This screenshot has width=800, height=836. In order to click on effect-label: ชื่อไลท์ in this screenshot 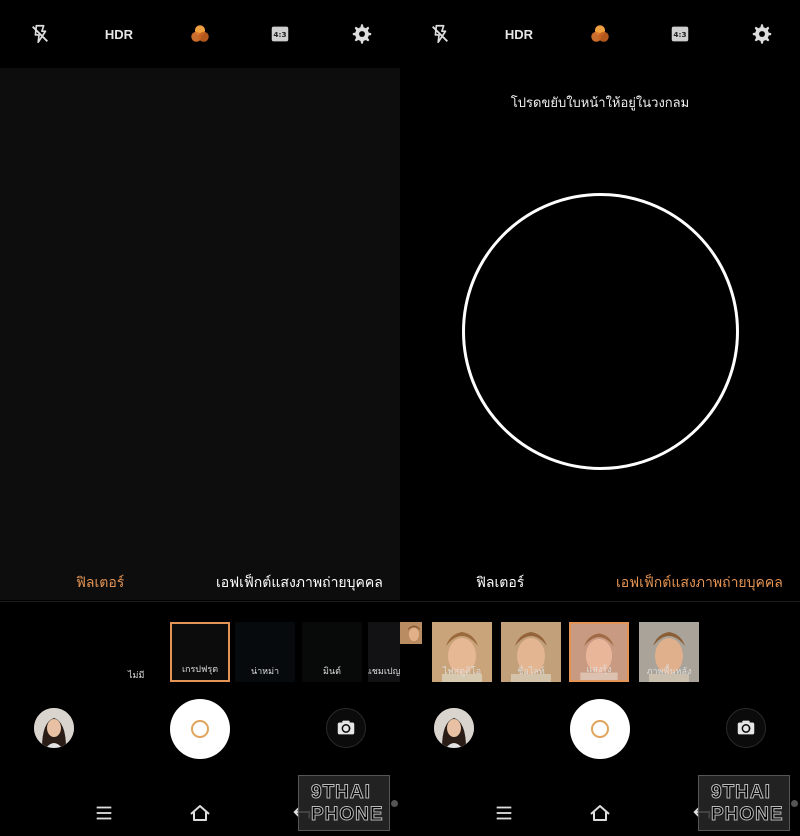, I will do `click(531, 672)`.